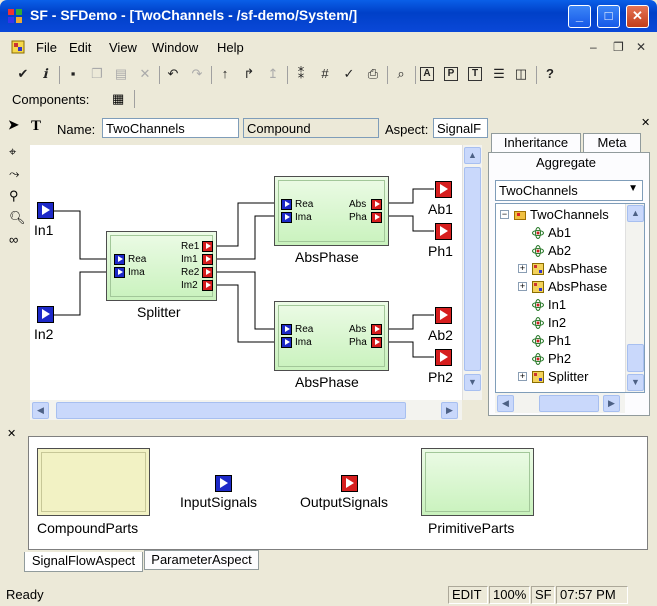 This screenshot has width=657, height=606. I want to click on scroll-thumb, so click(472, 269).